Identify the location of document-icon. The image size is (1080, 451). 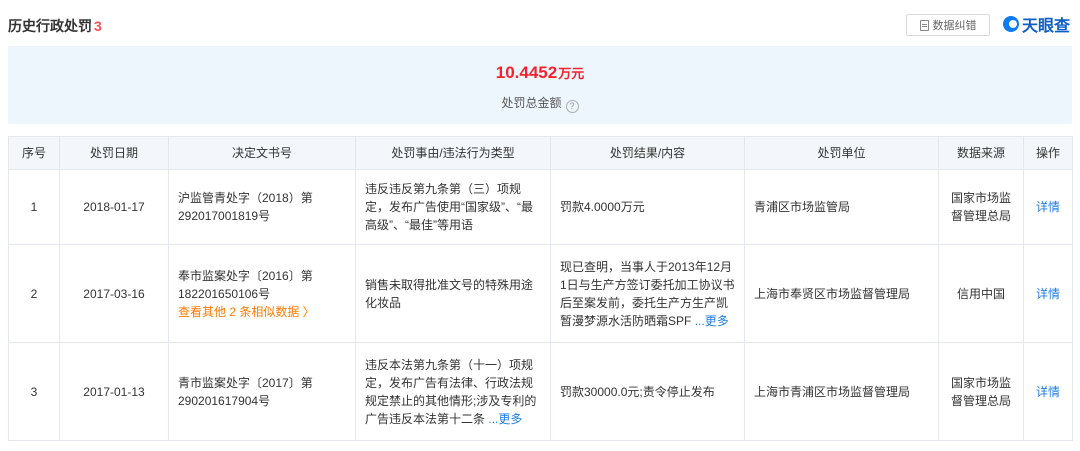
(924, 25).